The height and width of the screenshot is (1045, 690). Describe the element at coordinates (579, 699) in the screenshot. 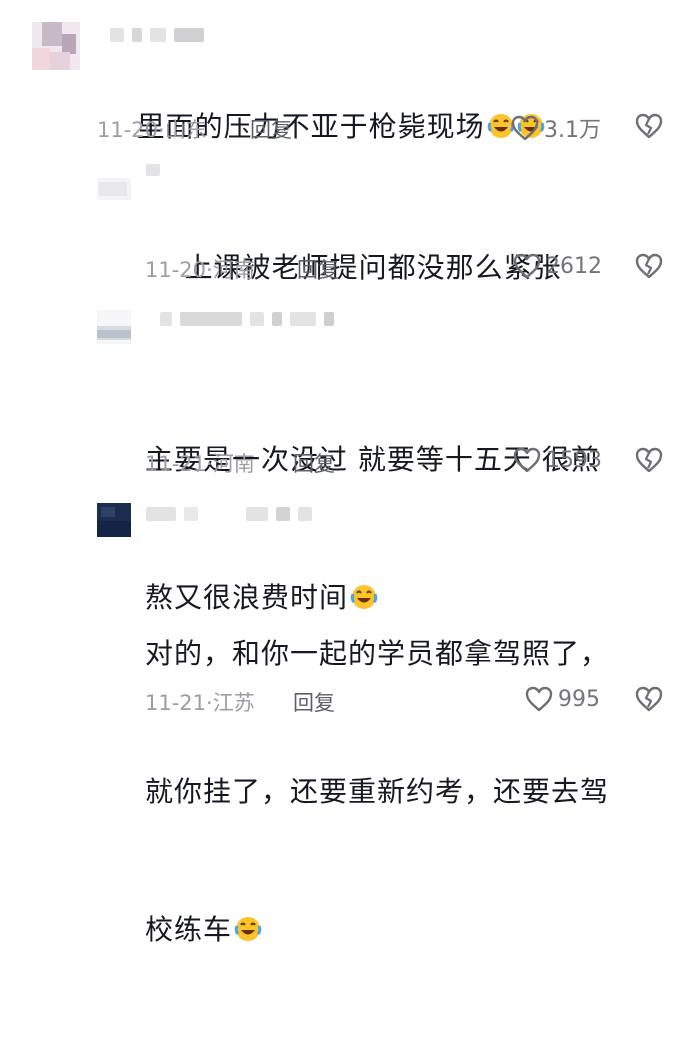

I see `like-count: 995` at that location.